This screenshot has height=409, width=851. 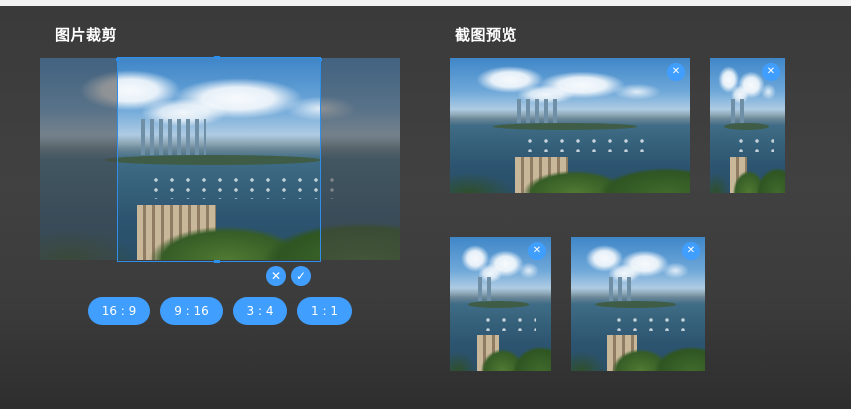 I want to click on confirm-crop-button: ✓, so click(x=301, y=276).